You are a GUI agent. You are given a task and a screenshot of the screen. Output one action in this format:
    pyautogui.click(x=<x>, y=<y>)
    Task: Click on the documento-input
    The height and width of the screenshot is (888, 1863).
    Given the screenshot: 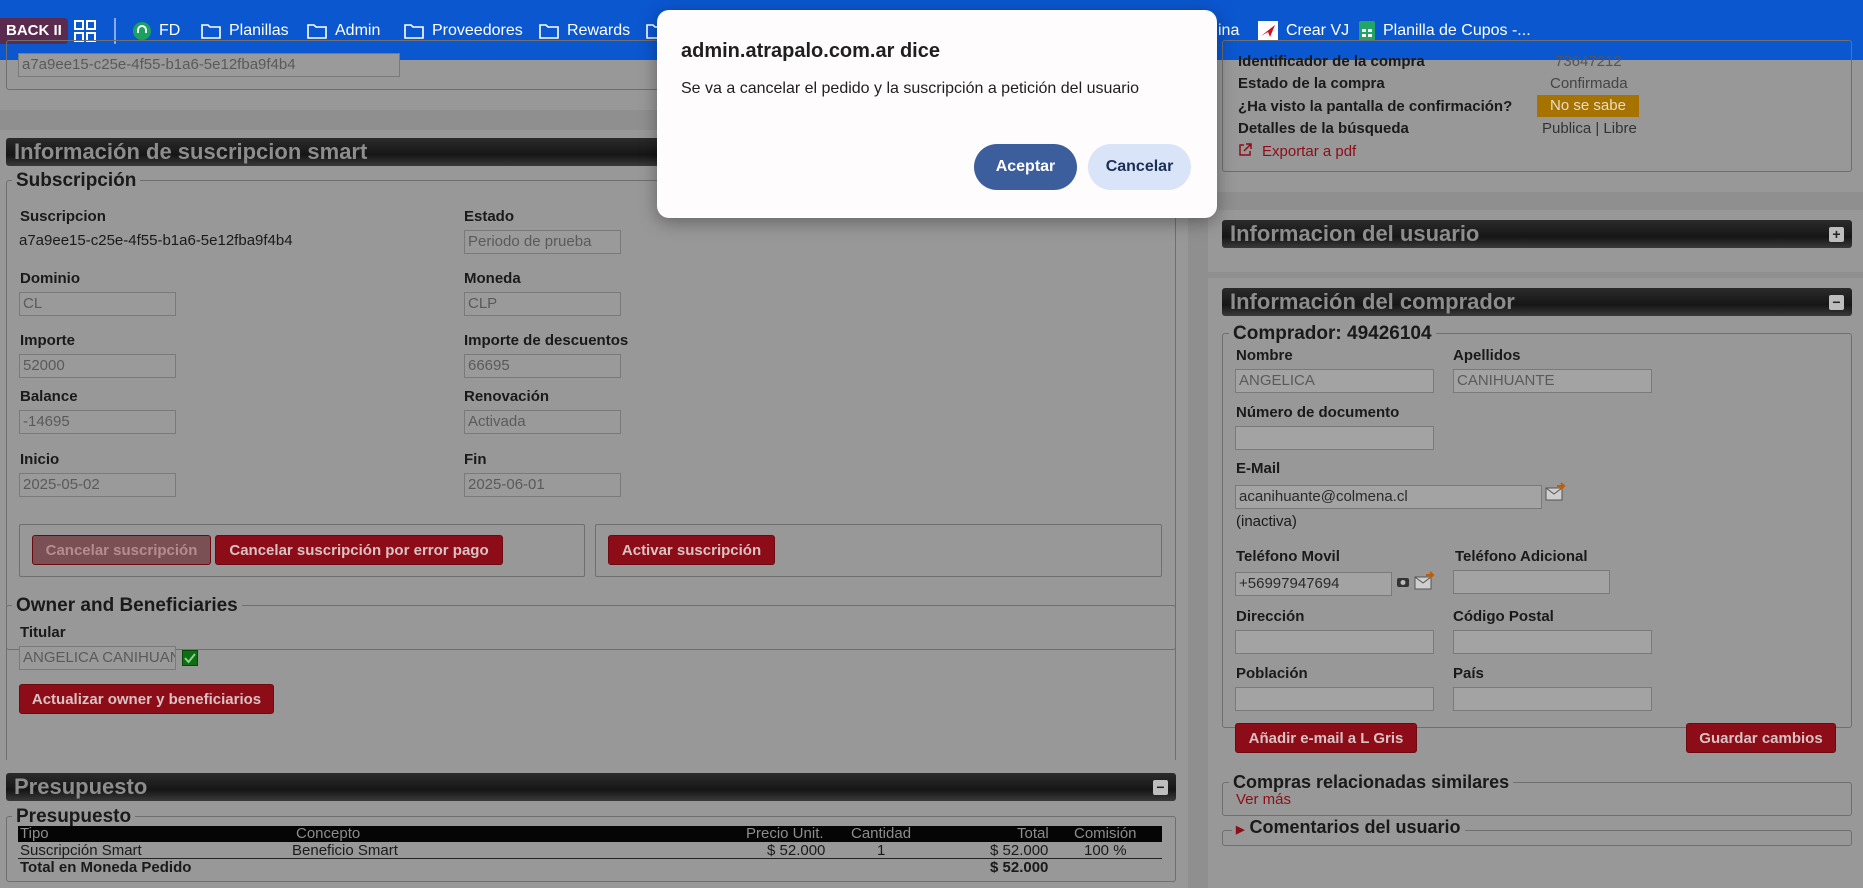 What is the action you would take?
    pyautogui.click(x=1334, y=438)
    